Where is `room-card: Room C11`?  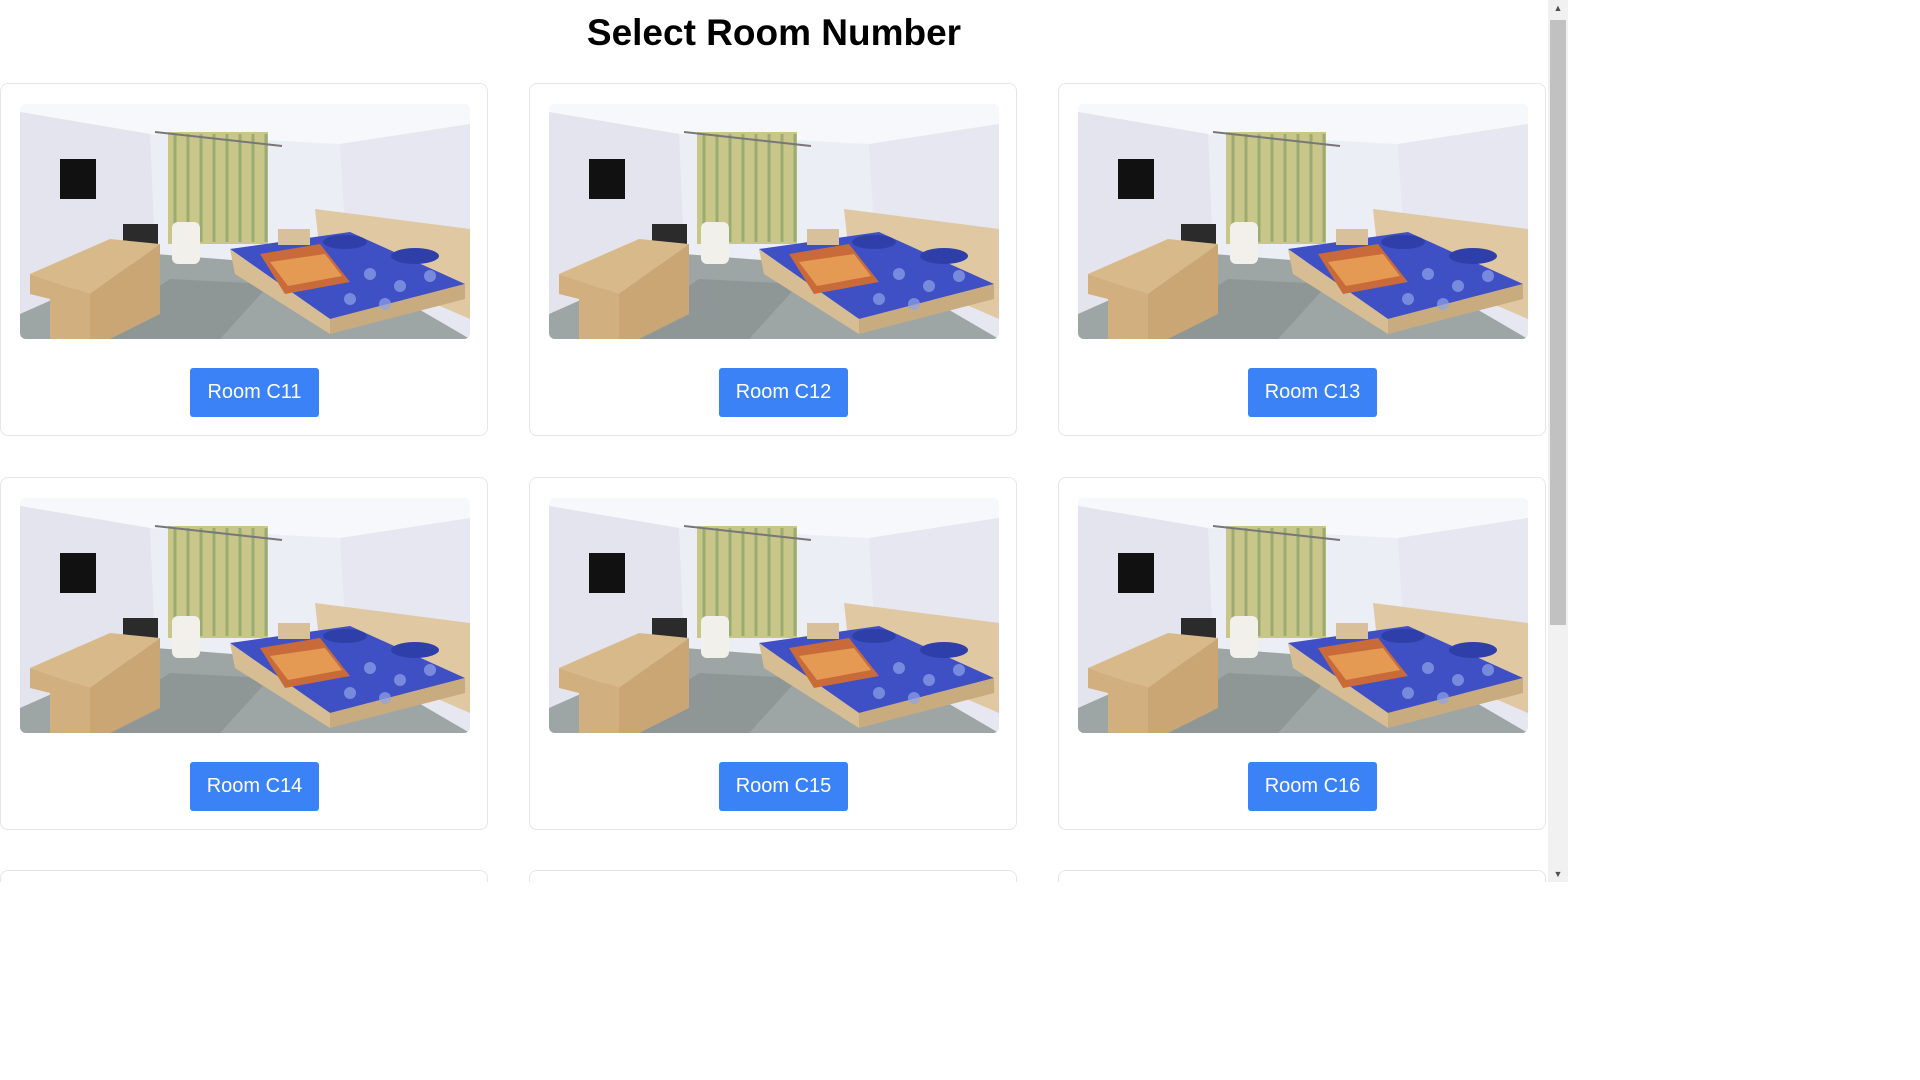 room-card: Room C11 is located at coordinates (244, 259).